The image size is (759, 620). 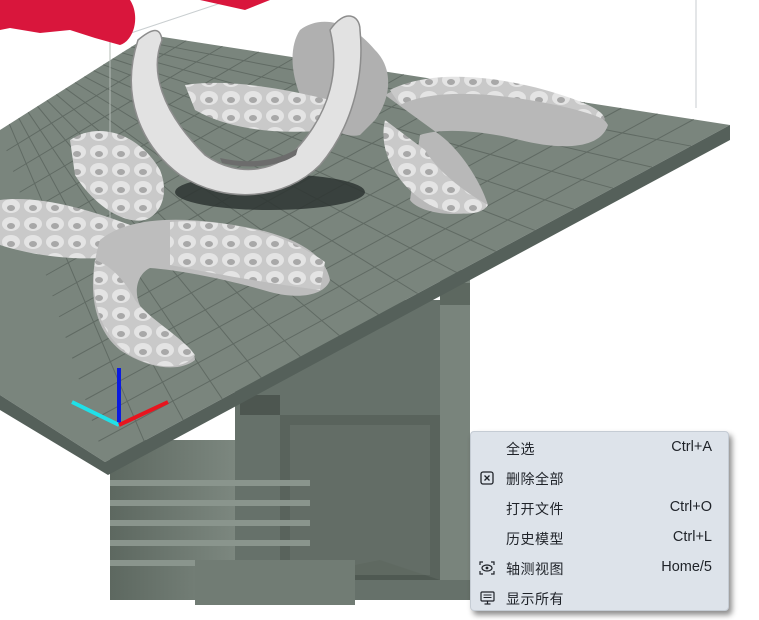 I want to click on menu-item-select-all: 全选 Ctrl+A, so click(x=599, y=448).